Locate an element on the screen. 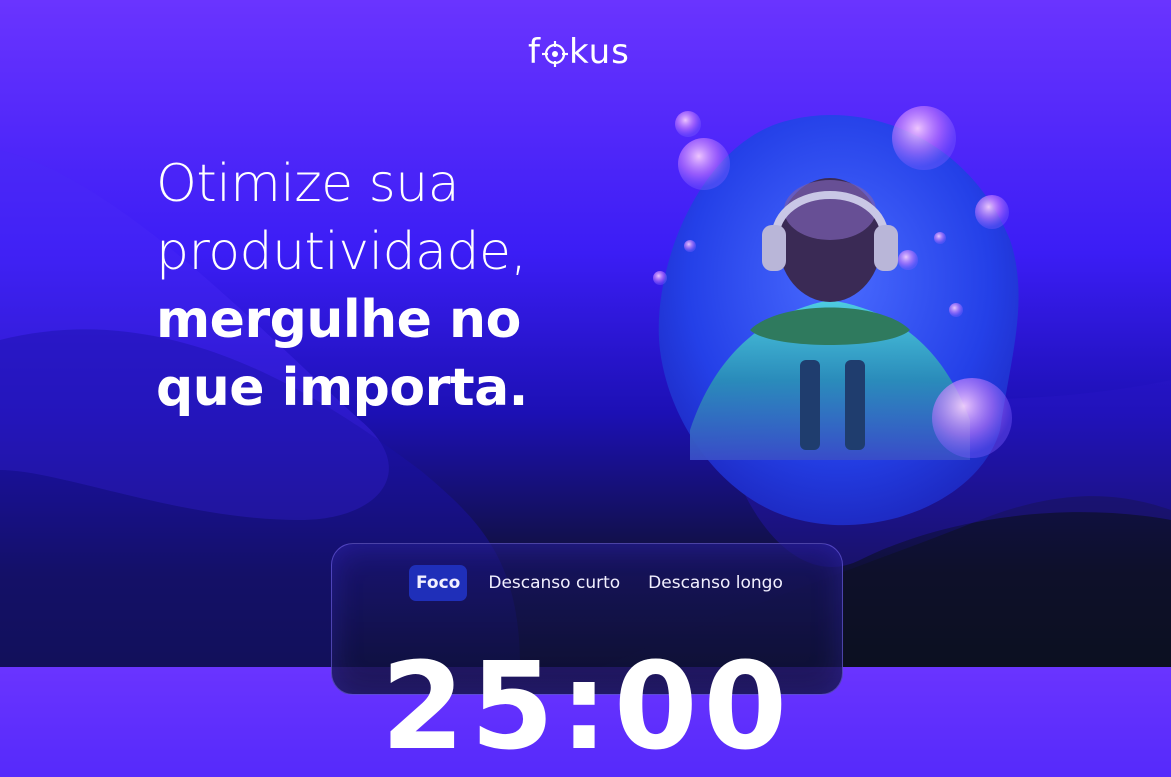 The height and width of the screenshot is (777, 1171). fokus-logo: fokus f kus is located at coordinates (588, 52).